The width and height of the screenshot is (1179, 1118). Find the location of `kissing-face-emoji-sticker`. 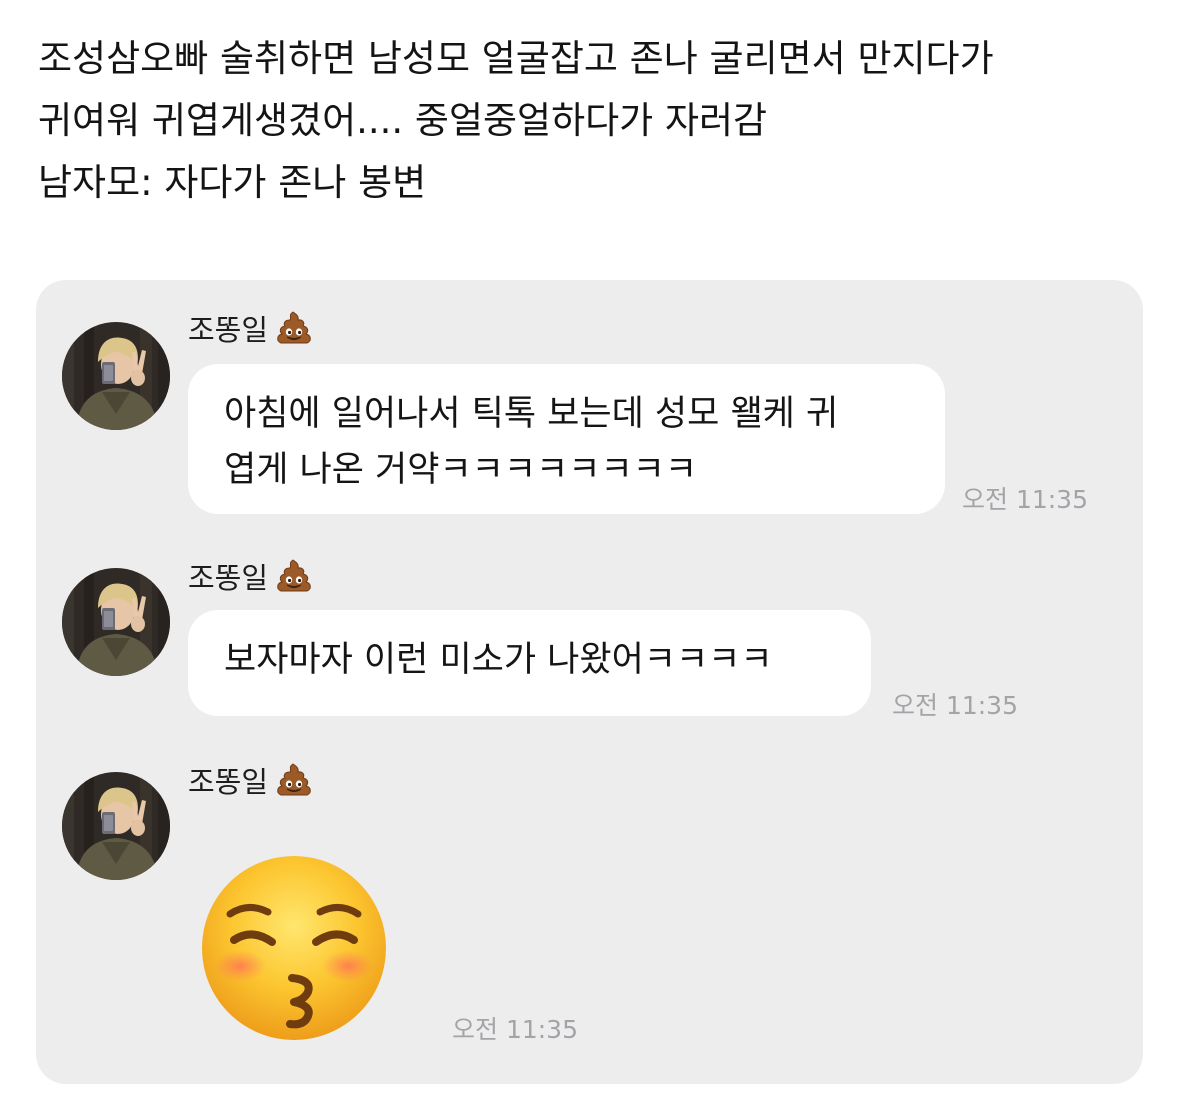

kissing-face-emoji-sticker is located at coordinates (294, 948).